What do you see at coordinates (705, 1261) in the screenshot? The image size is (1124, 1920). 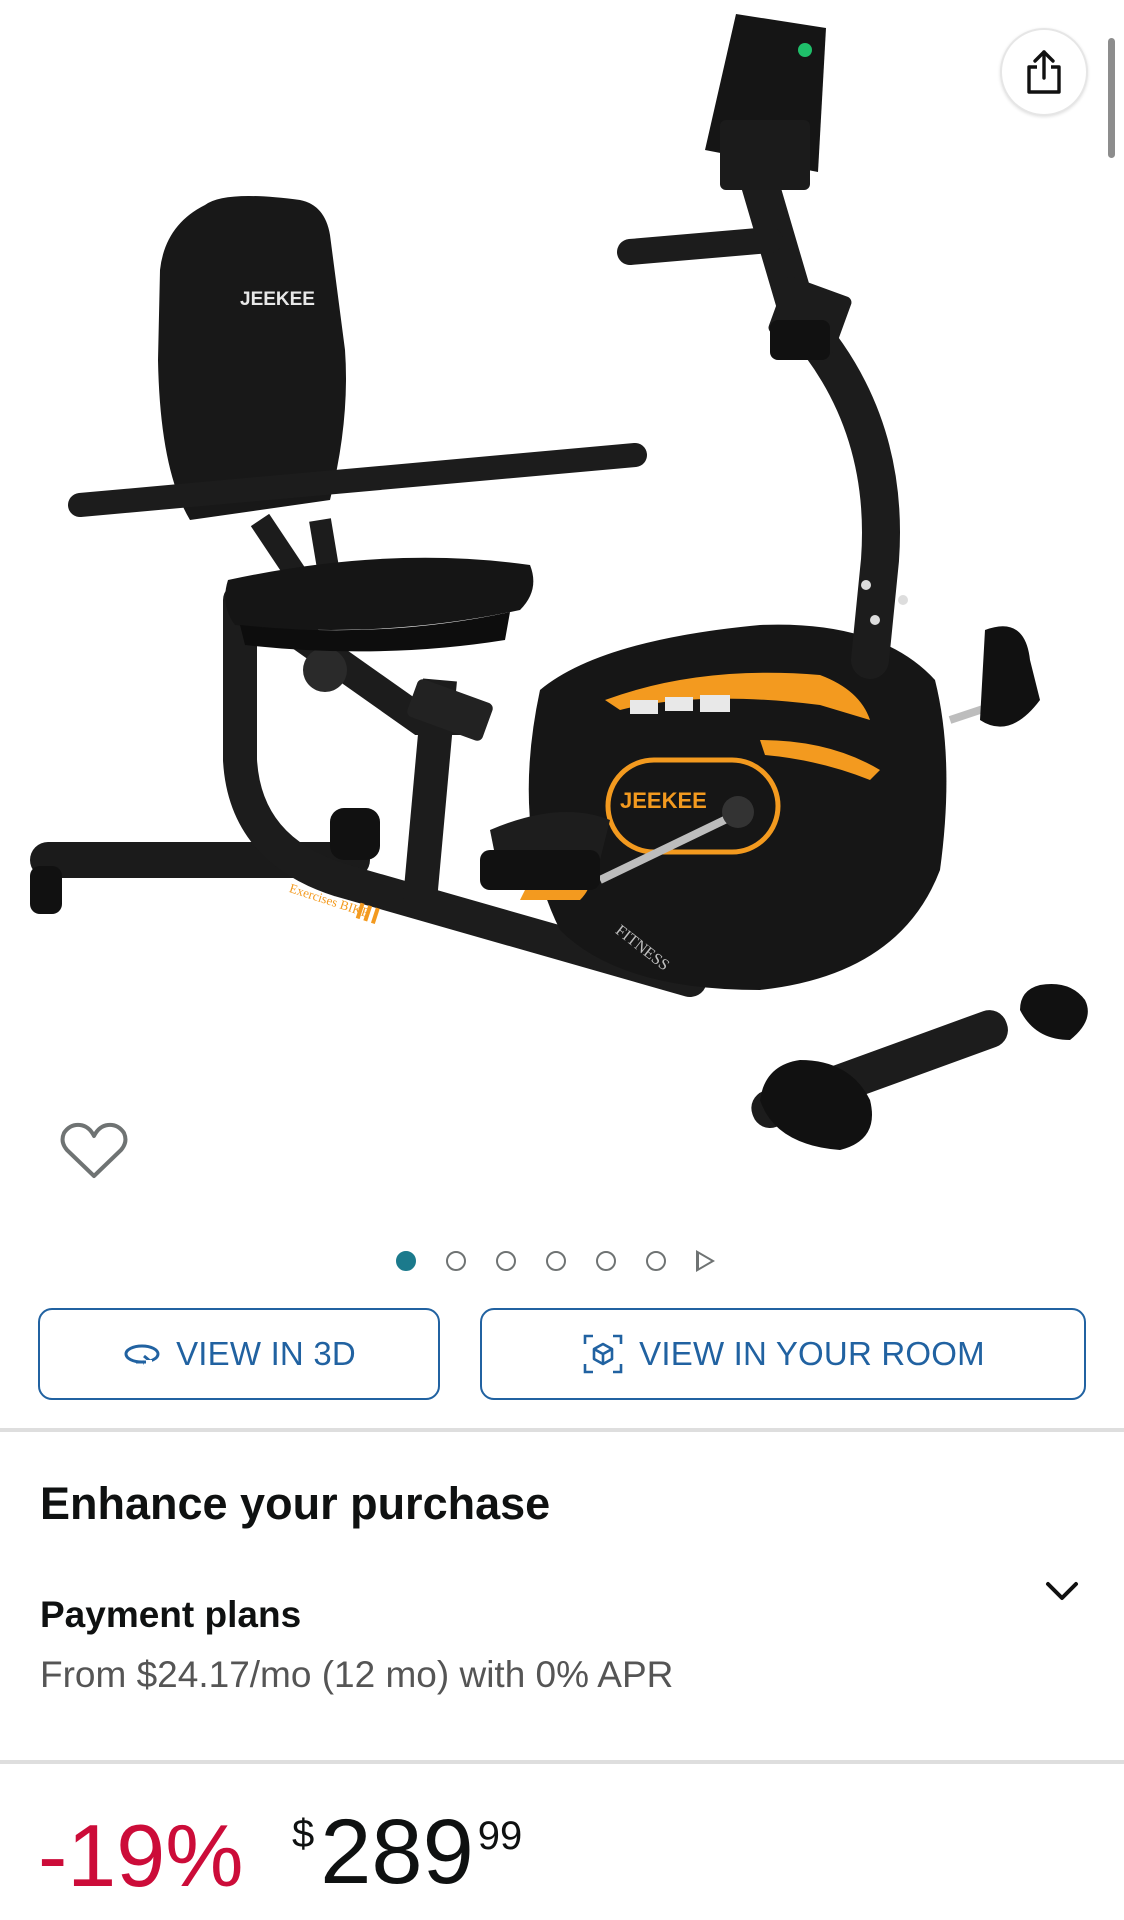 I see `play-icon` at bounding box center [705, 1261].